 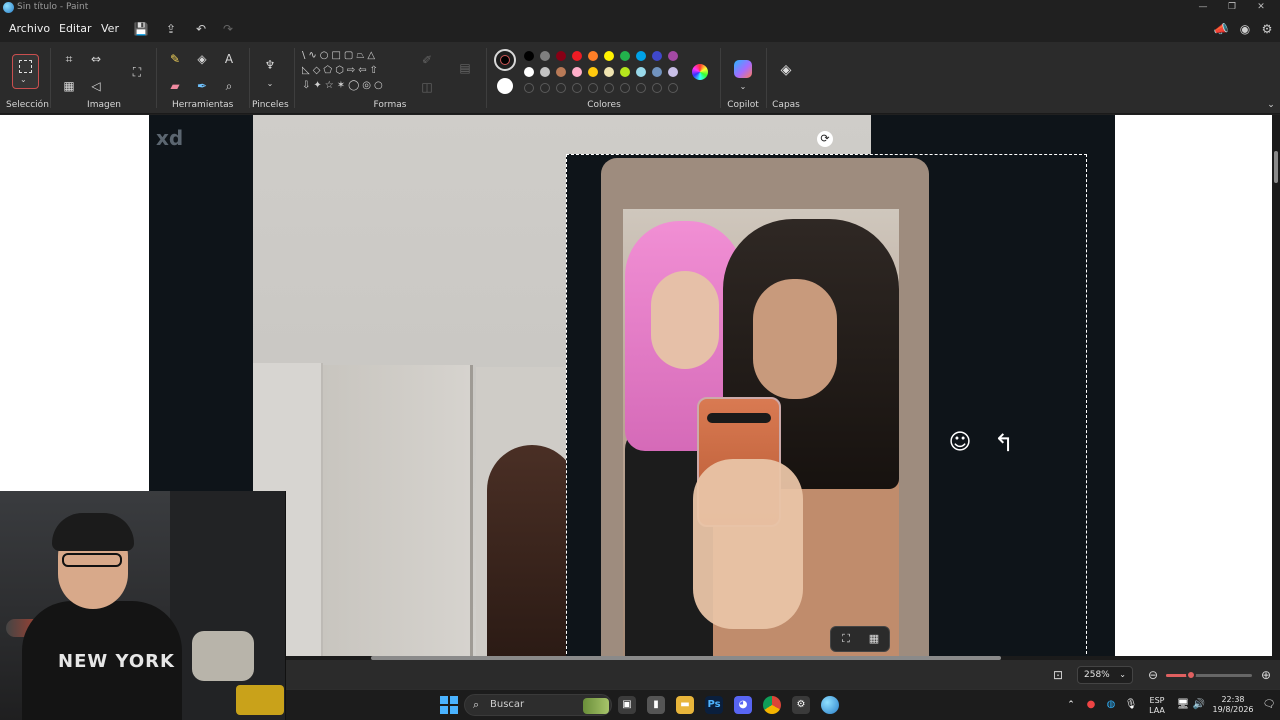 I want to click on zoom-slider-handle, so click(x=1191, y=675).